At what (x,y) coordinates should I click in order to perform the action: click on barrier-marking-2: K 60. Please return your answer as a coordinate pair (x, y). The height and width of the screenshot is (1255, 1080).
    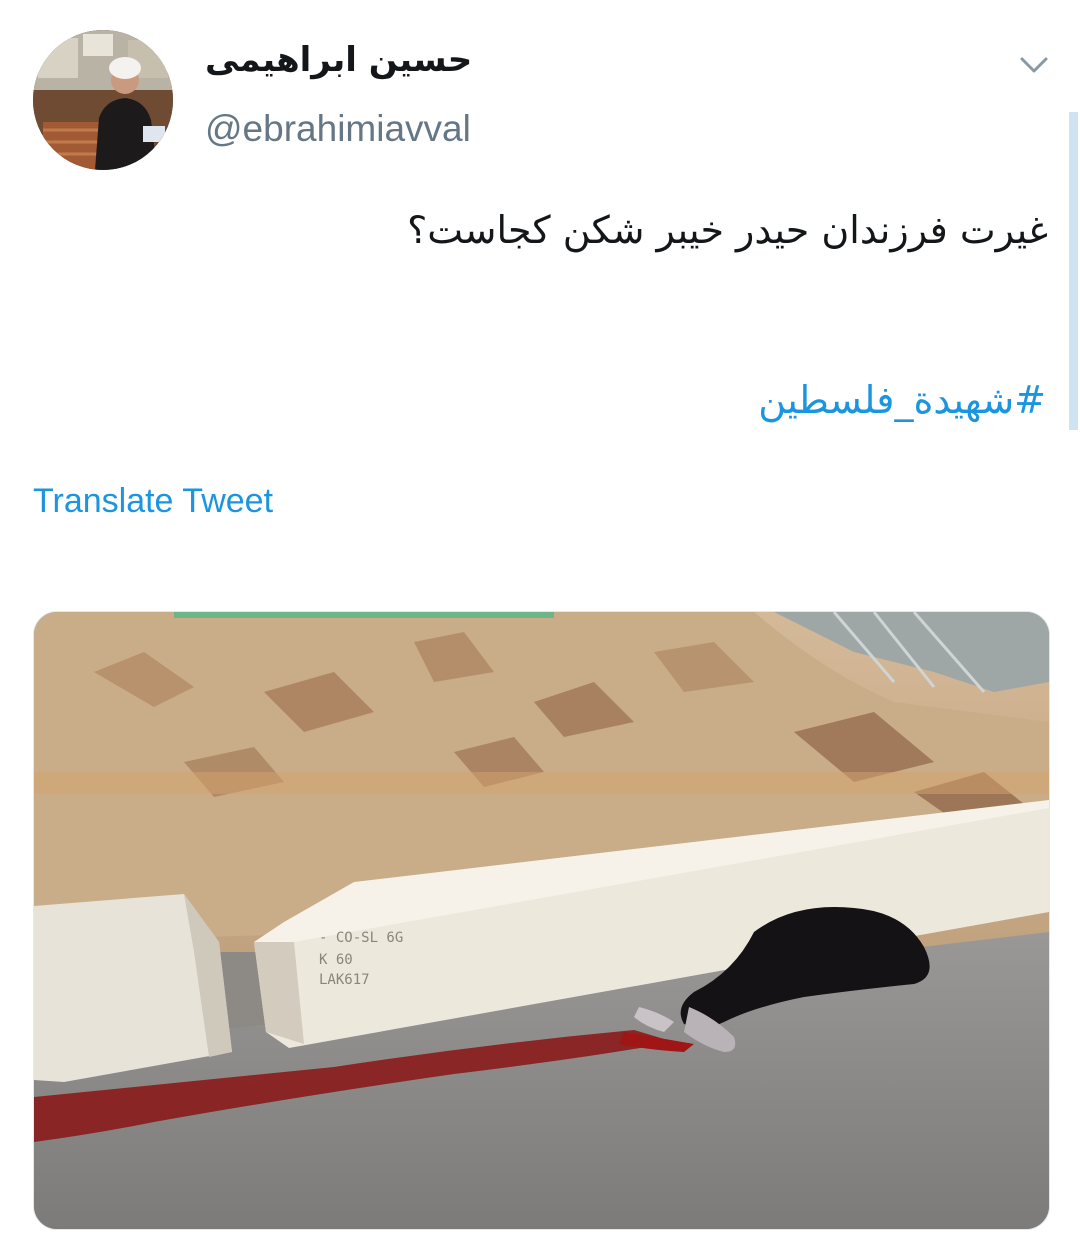
    Looking at the image, I should click on (336, 960).